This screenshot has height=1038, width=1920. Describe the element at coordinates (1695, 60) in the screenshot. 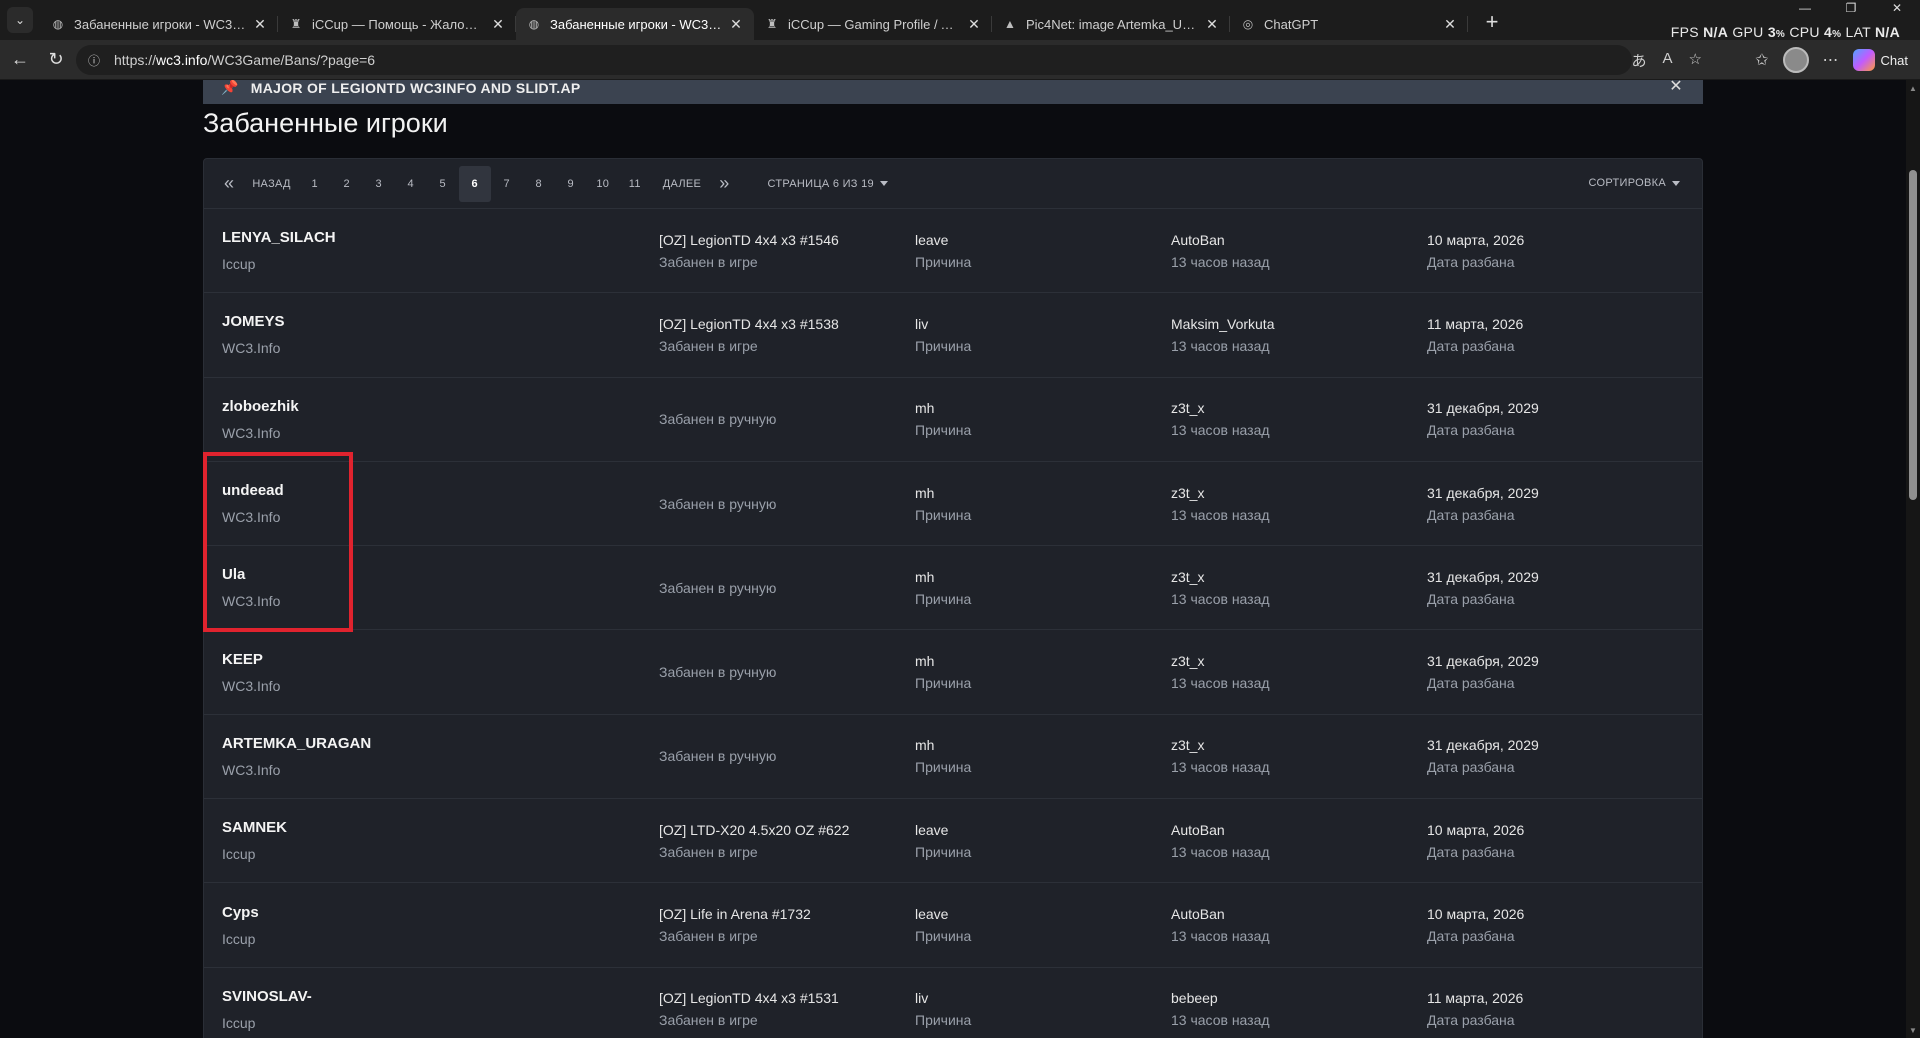

I see `favorite-star-icon: ☆` at that location.